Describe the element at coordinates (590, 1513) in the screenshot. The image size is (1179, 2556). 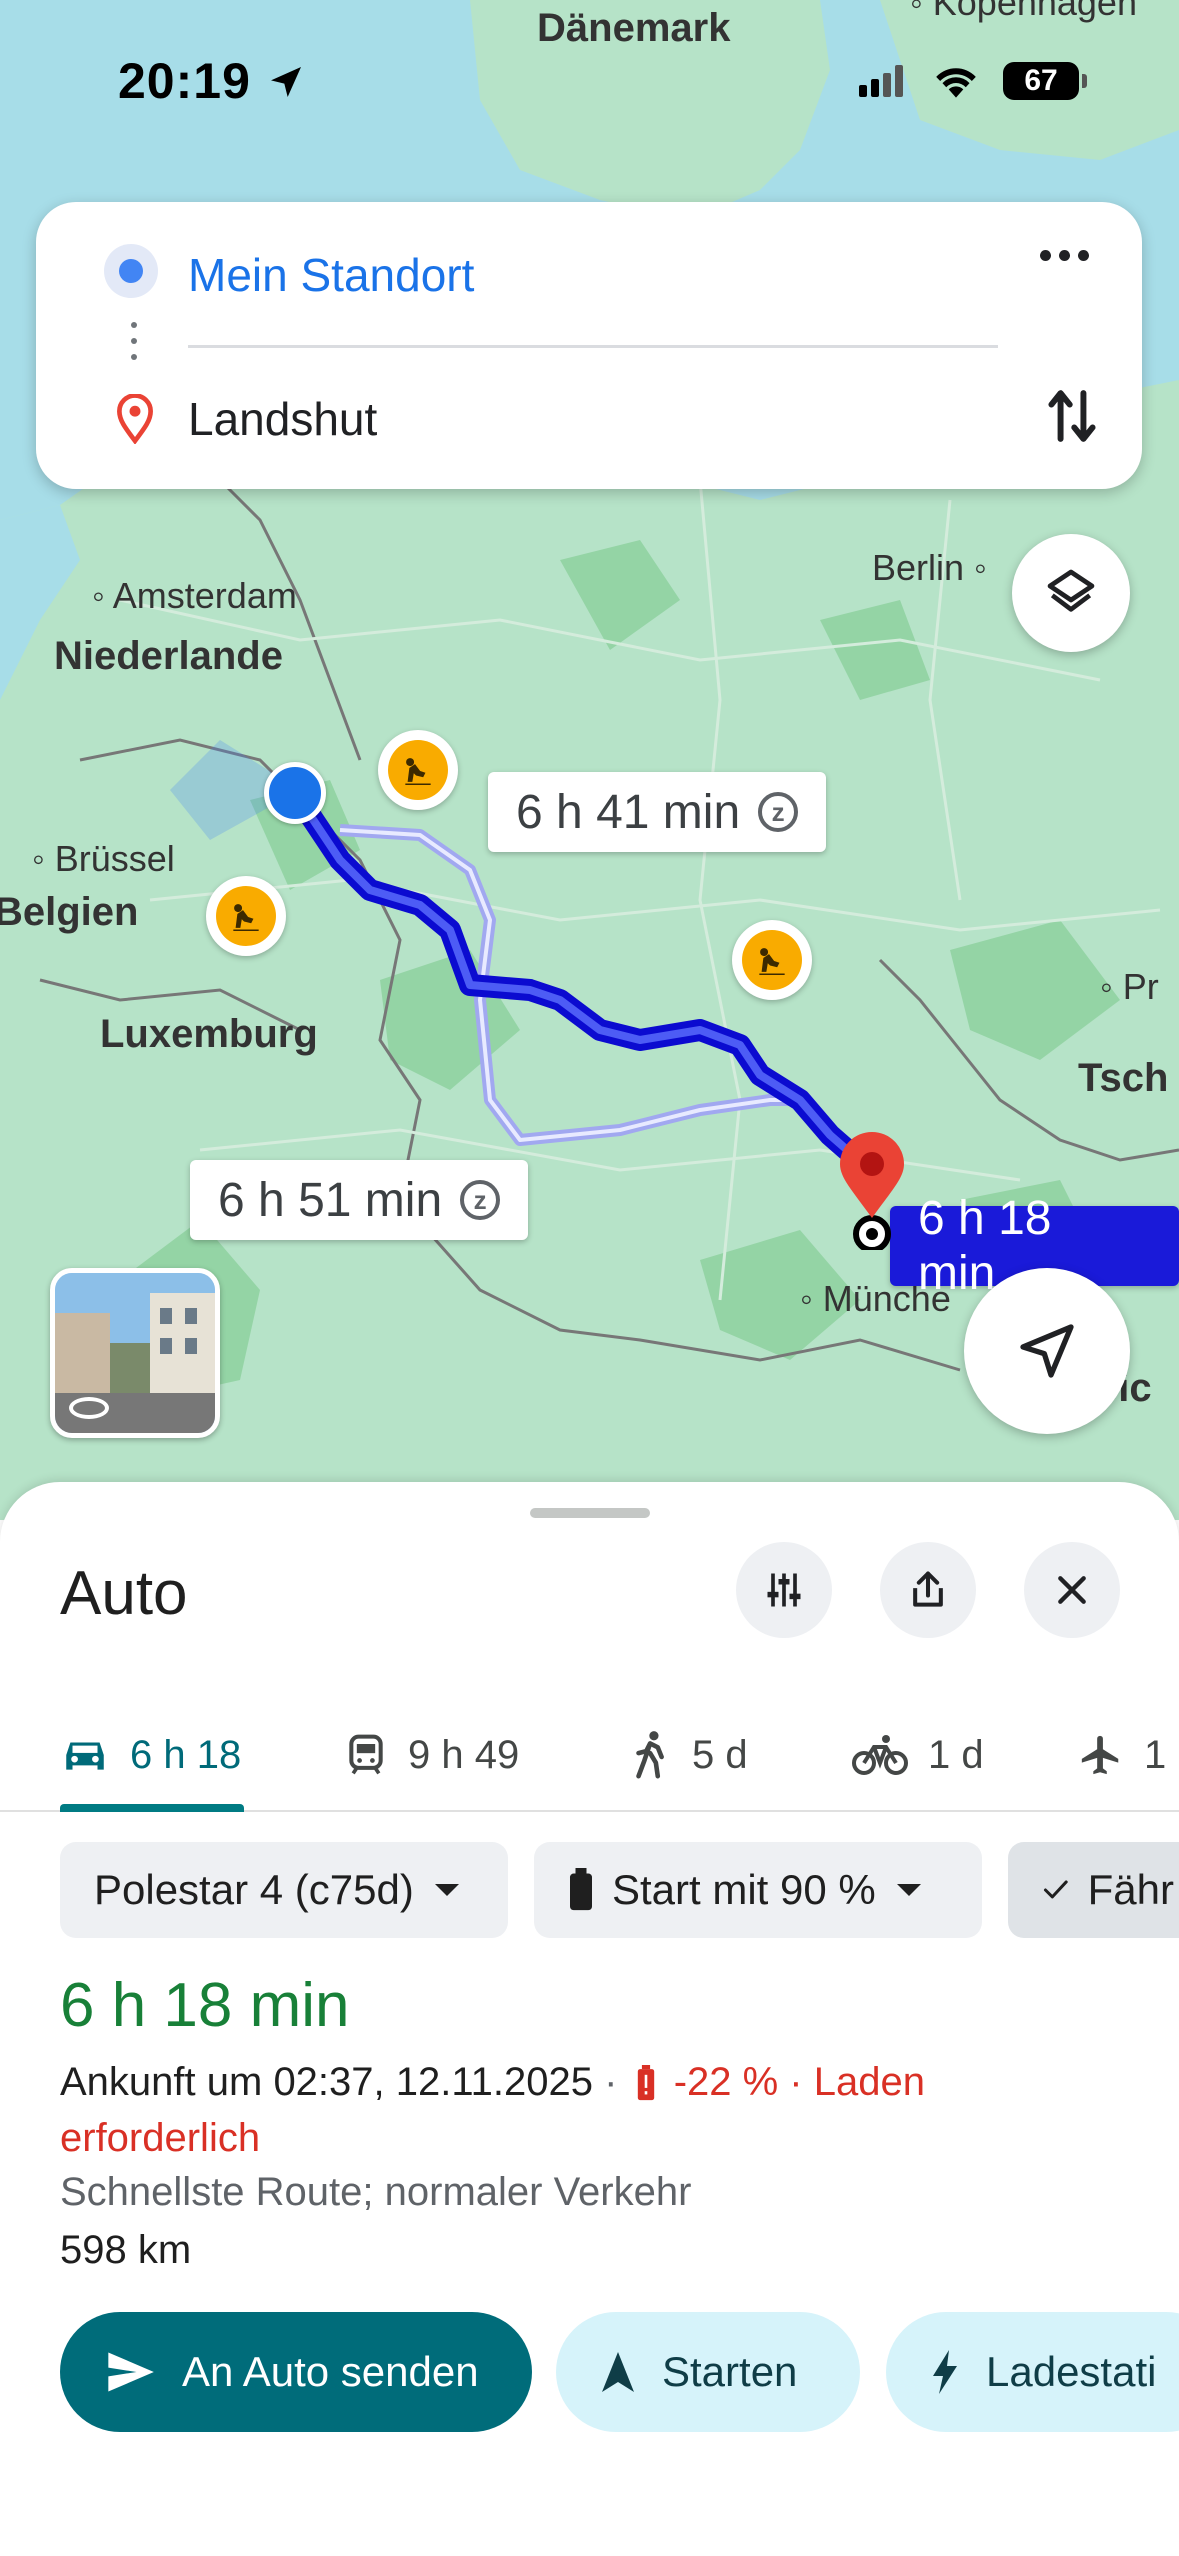
I see `sheet-drag-handle` at that location.